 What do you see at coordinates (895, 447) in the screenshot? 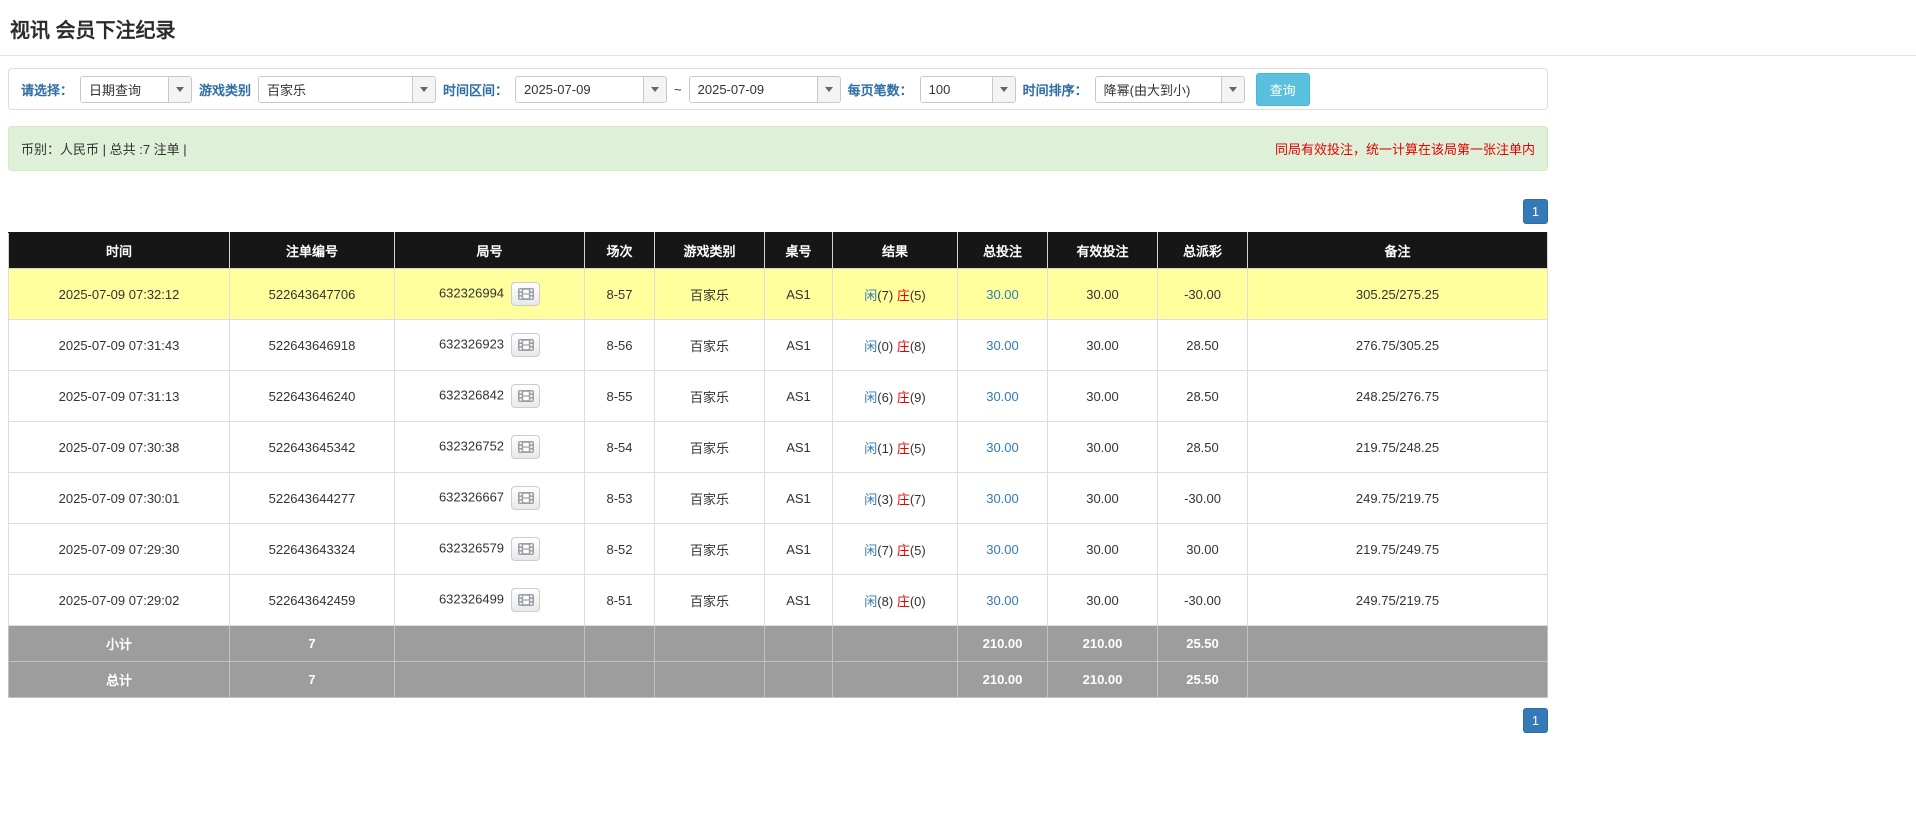
I see `cell-result: 闲(1) 庄(5)` at bounding box center [895, 447].